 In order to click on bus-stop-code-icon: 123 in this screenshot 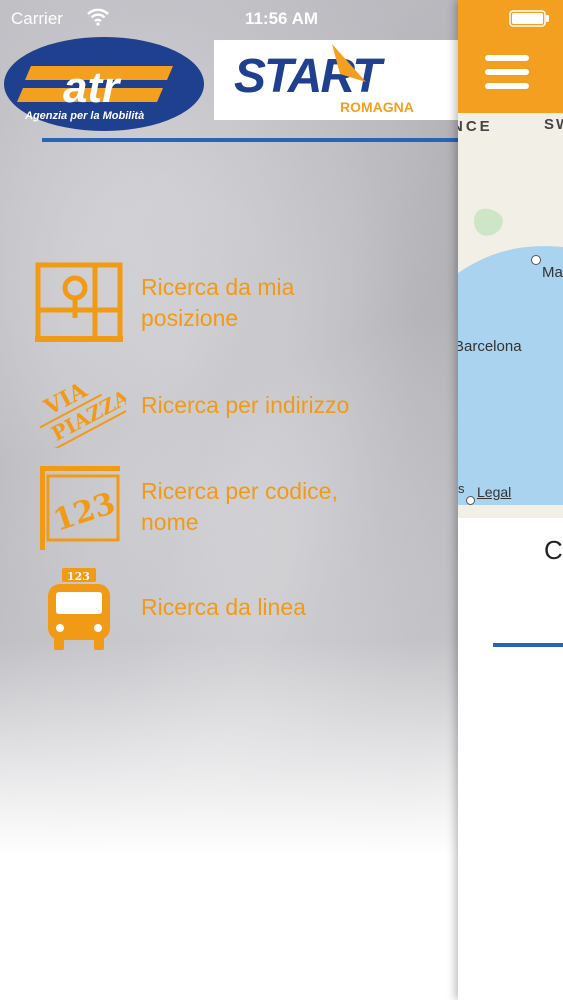, I will do `click(80, 508)`.